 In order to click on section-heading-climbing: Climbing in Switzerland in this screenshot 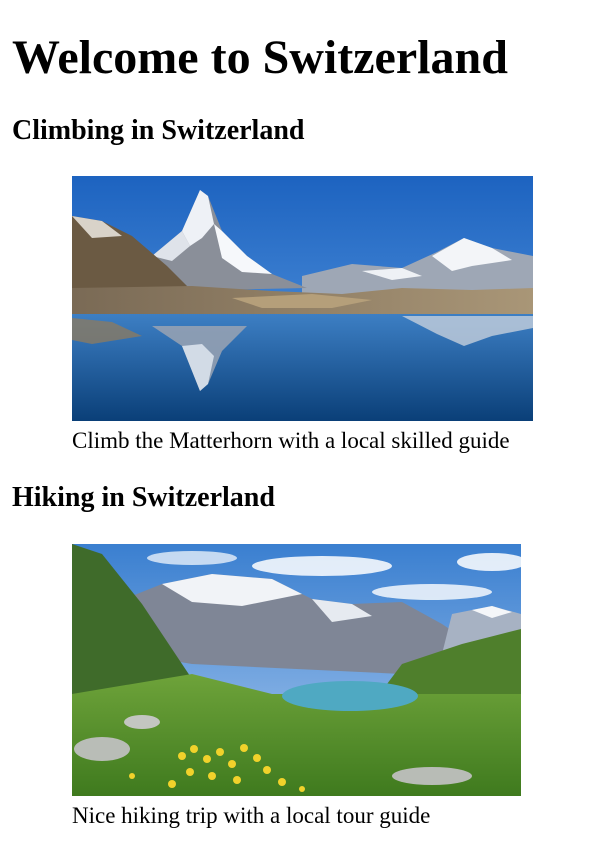, I will do `click(158, 130)`.